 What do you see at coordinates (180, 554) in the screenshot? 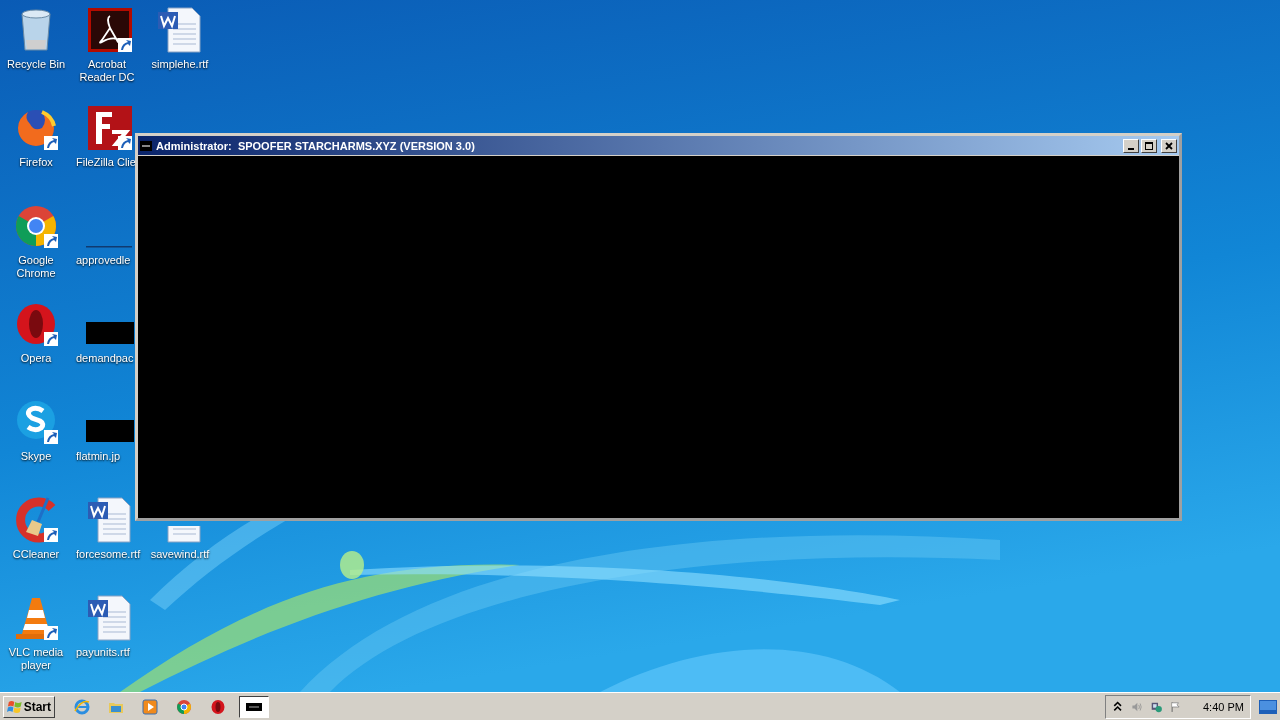
I see `icon-label: savewind.rtf` at bounding box center [180, 554].